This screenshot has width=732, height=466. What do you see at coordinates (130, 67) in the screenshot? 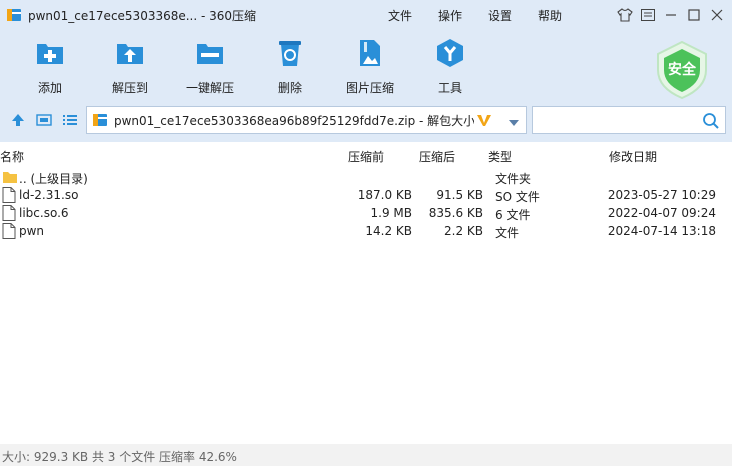
I see `extract-to-button: 解压到` at bounding box center [130, 67].